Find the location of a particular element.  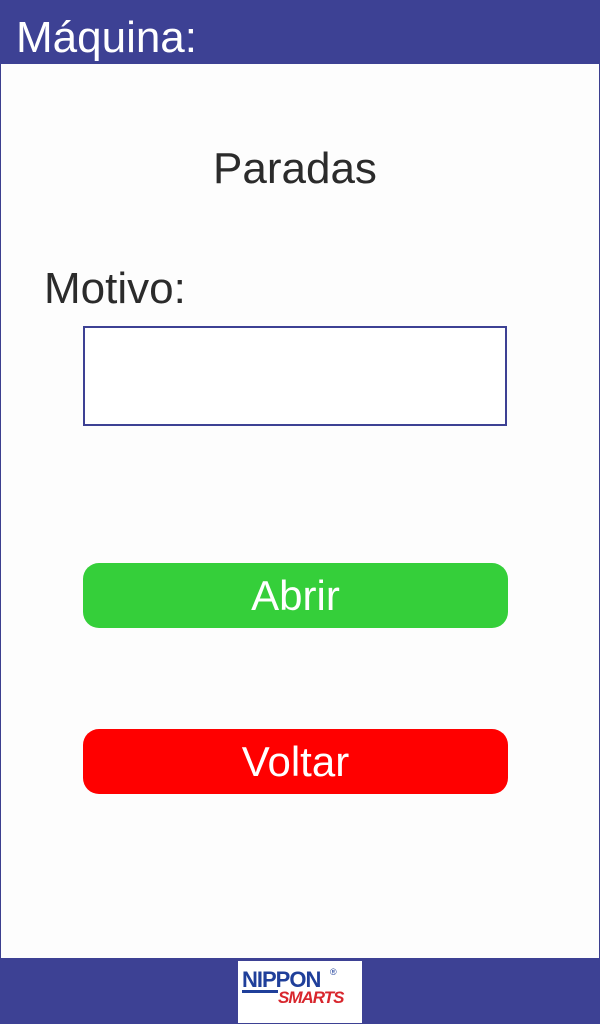

motivo-label: Motivo: is located at coordinates (115, 288).